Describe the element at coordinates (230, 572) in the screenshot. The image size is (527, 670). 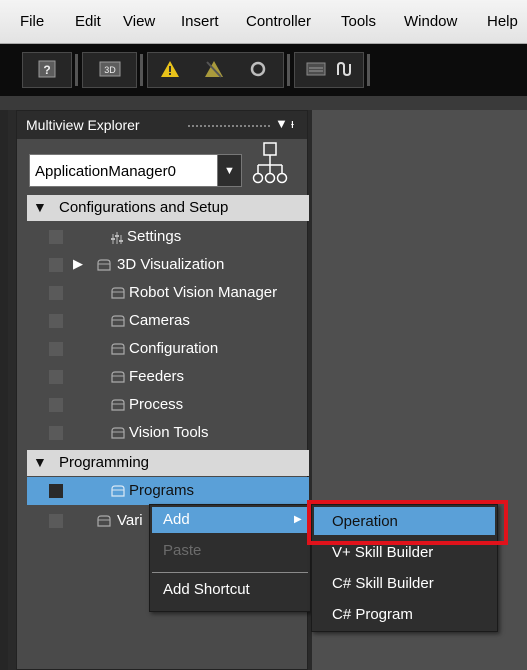
I see `menu-separator` at that location.